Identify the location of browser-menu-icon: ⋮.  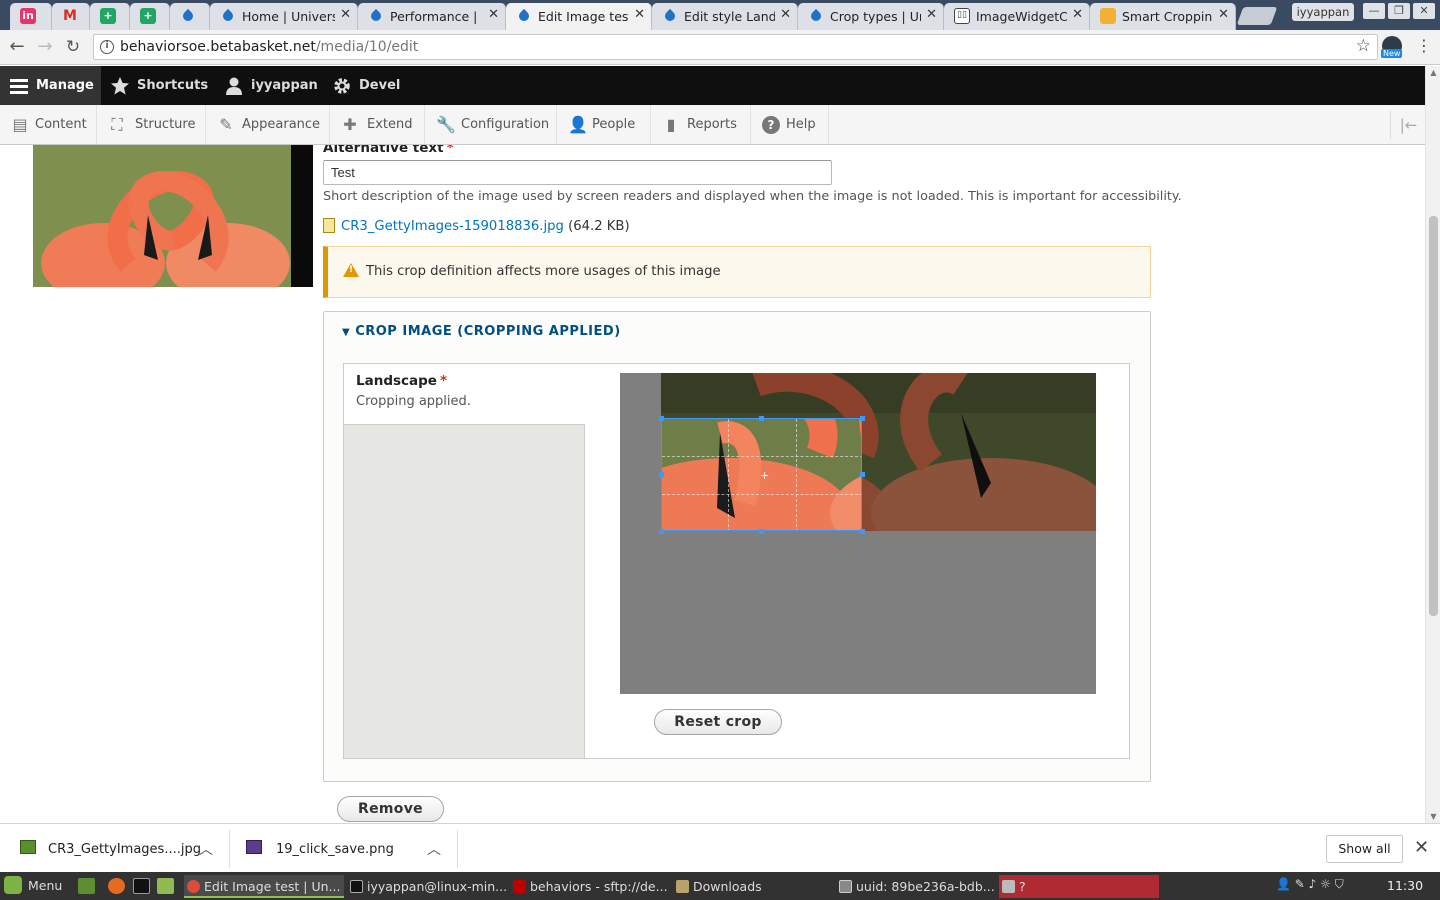
(1424, 45).